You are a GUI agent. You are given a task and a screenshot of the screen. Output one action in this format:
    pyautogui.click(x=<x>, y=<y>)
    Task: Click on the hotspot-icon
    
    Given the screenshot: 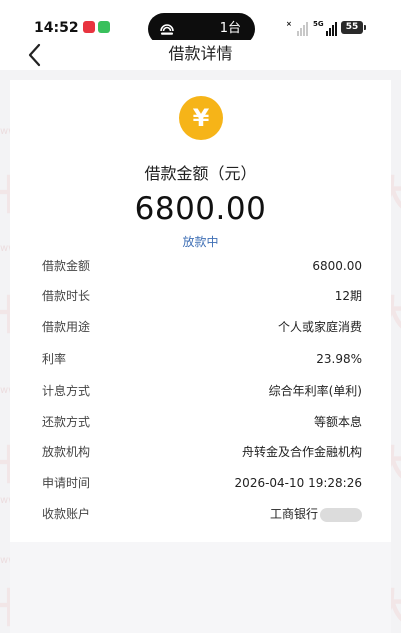 What is the action you would take?
    pyautogui.click(x=167, y=29)
    